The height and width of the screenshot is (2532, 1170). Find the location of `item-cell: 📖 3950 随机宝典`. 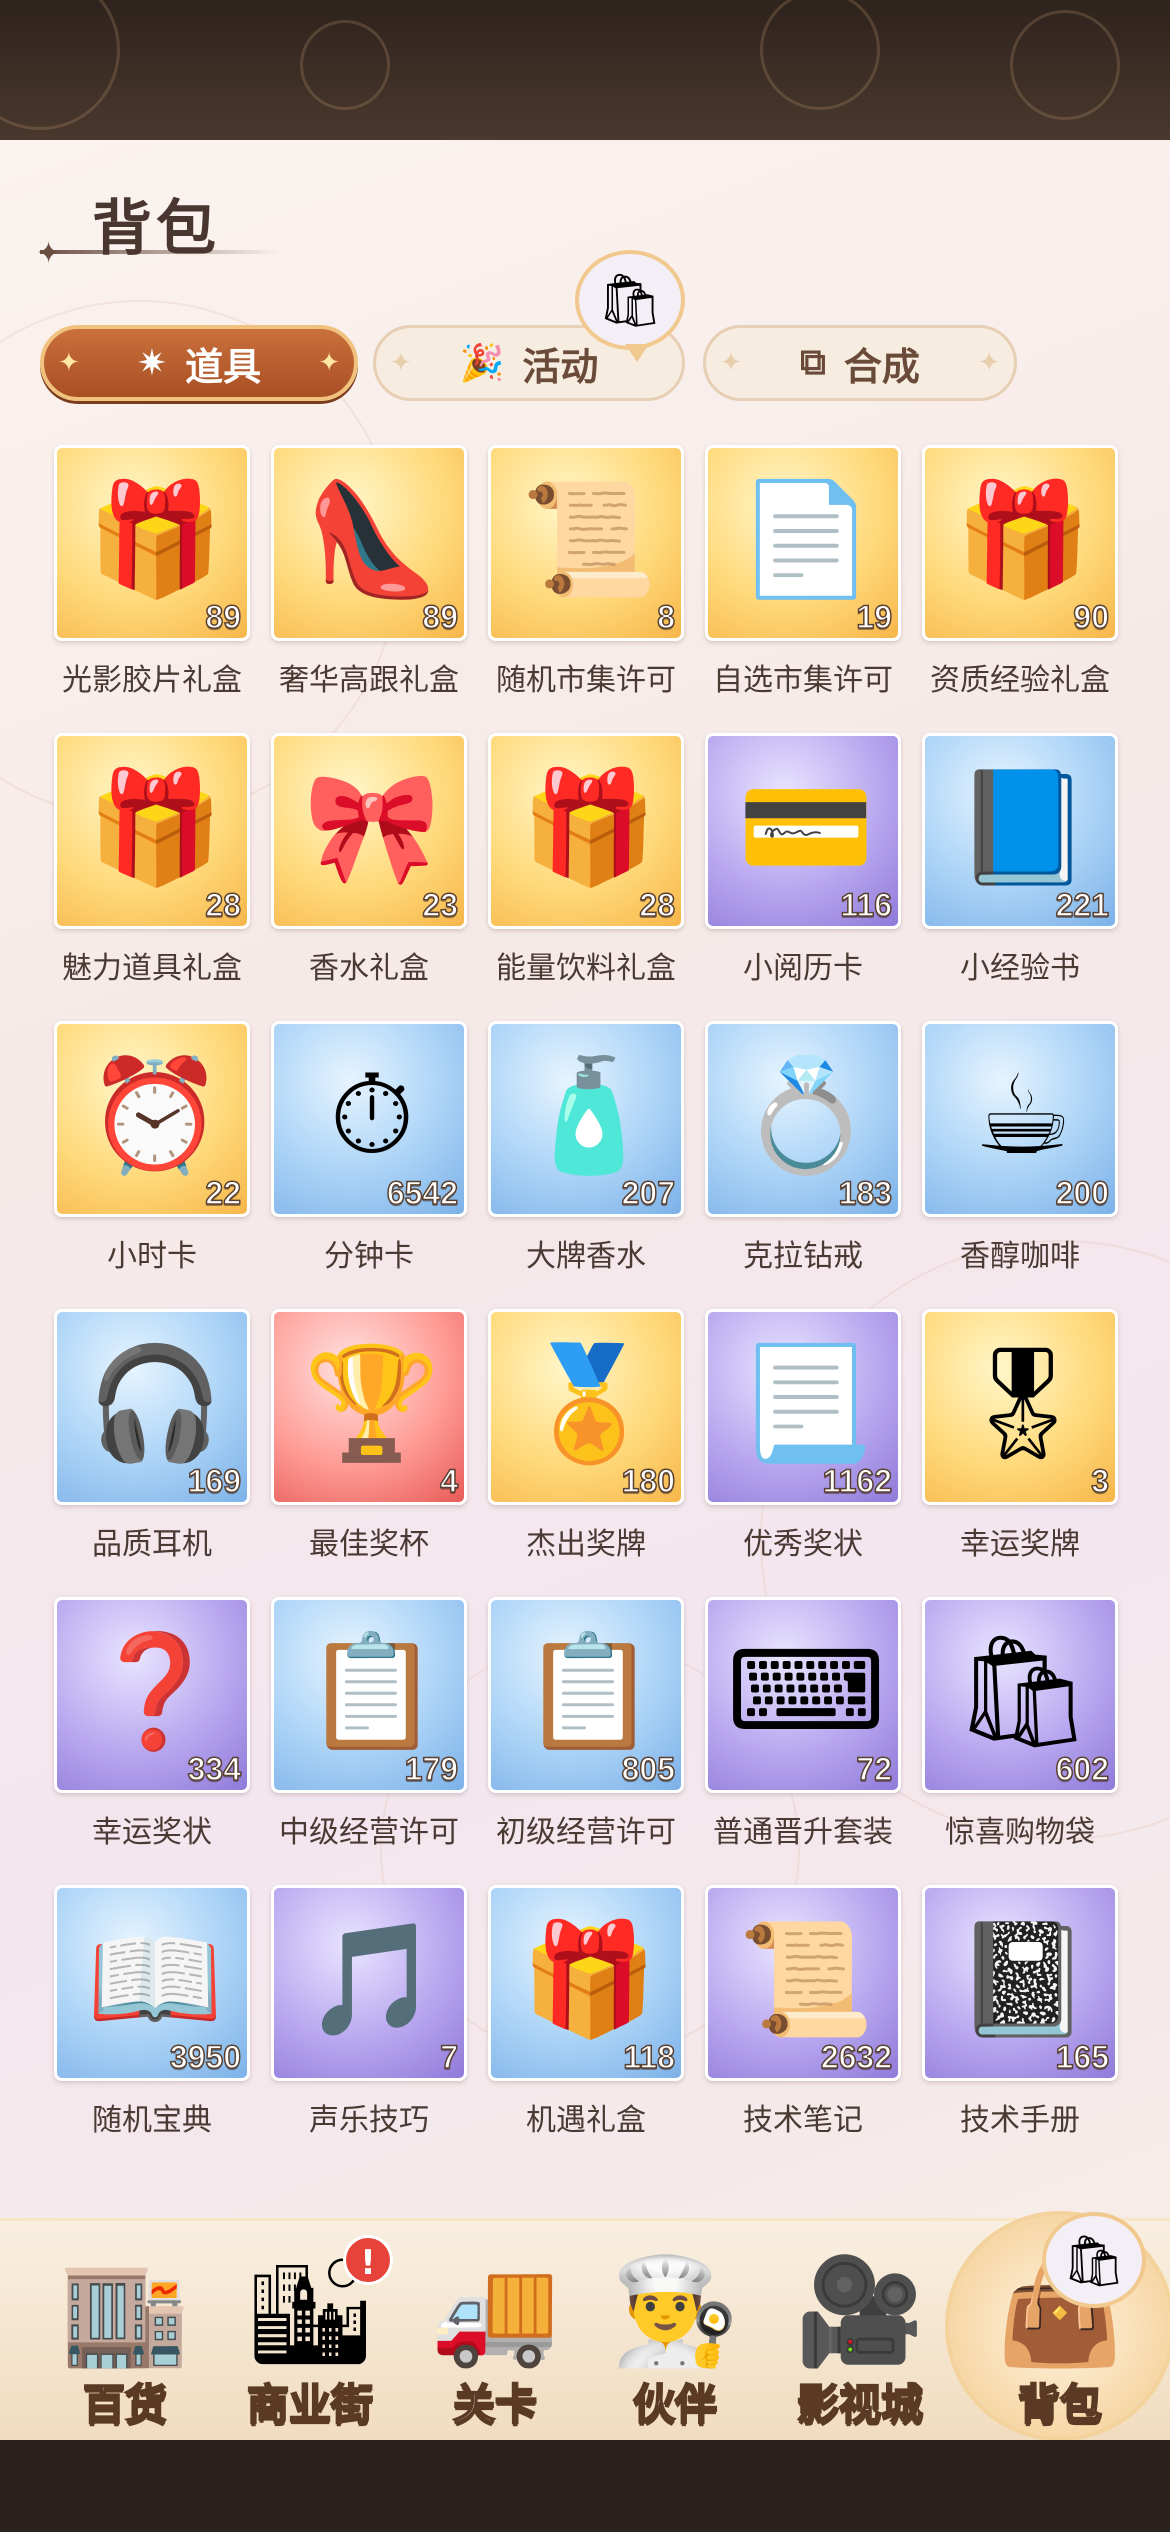

item-cell: 📖 3950 随机宝典 is located at coordinates (152, 2014).